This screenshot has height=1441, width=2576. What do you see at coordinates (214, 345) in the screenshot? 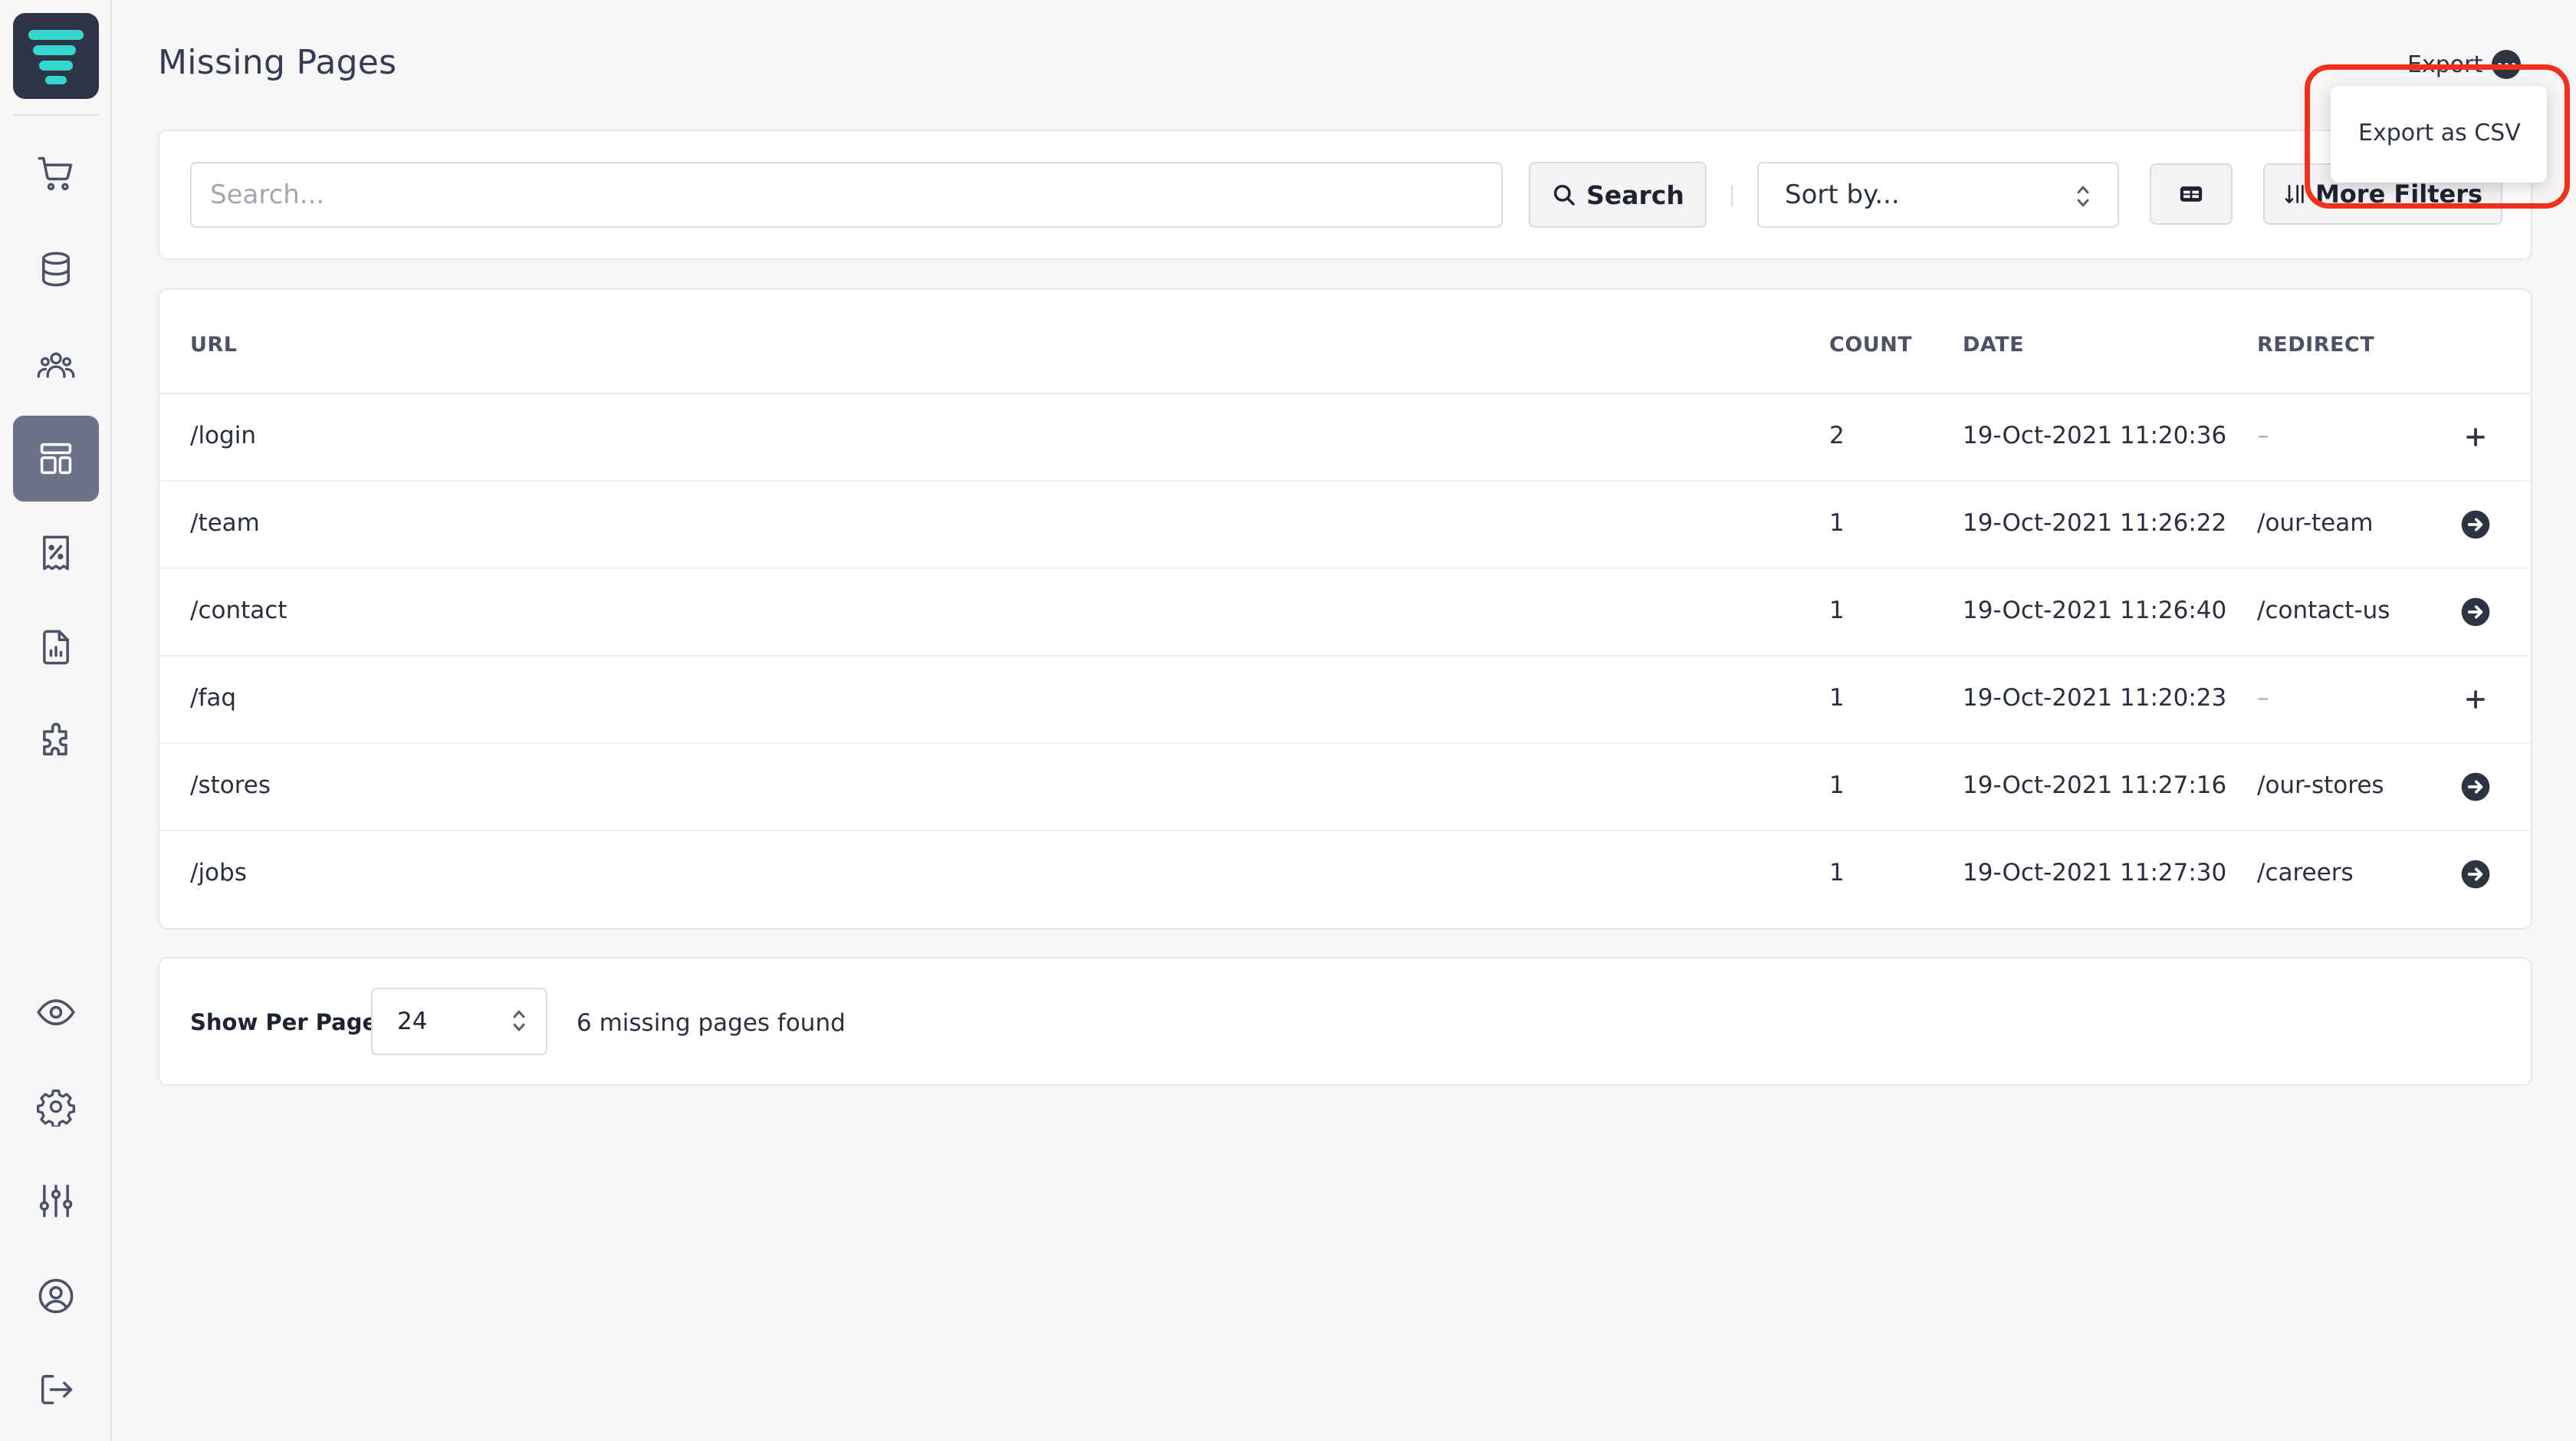
I see `column-header-url: URL` at bounding box center [214, 345].